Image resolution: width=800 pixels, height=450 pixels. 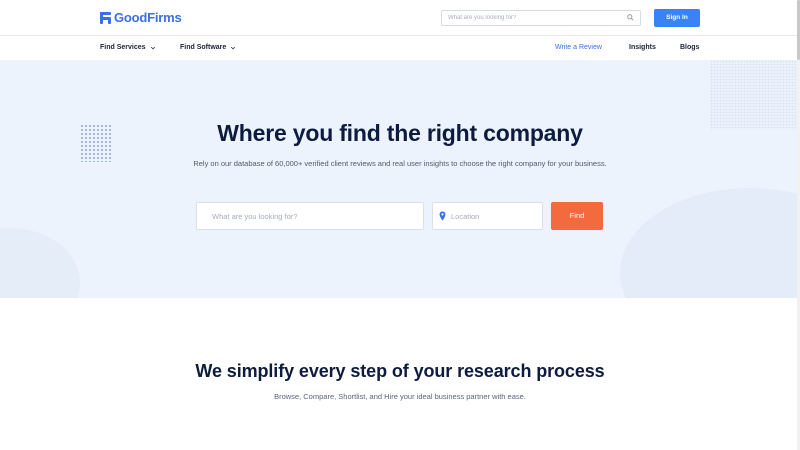 I want to click on search-icon, so click(x=630, y=17).